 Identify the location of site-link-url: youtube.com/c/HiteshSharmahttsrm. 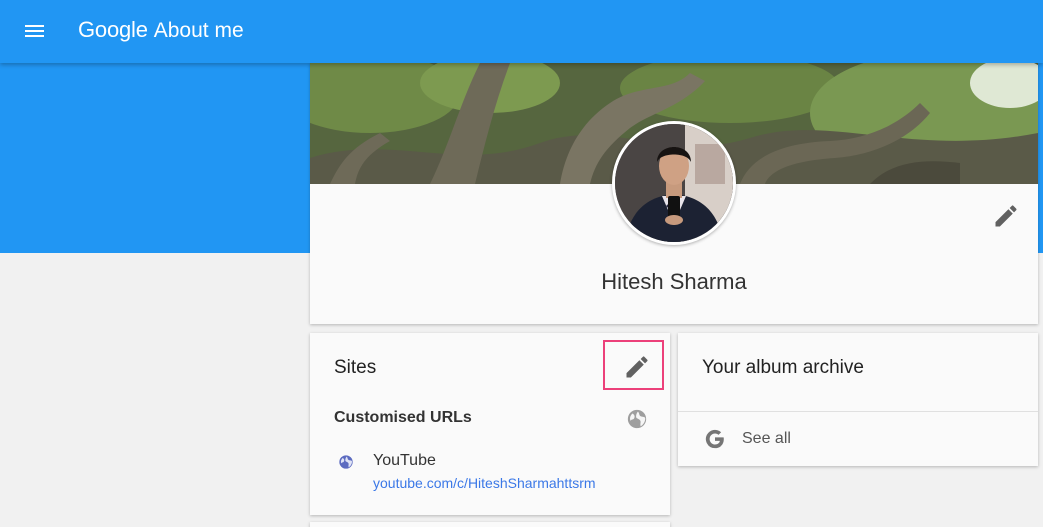
(484, 483).